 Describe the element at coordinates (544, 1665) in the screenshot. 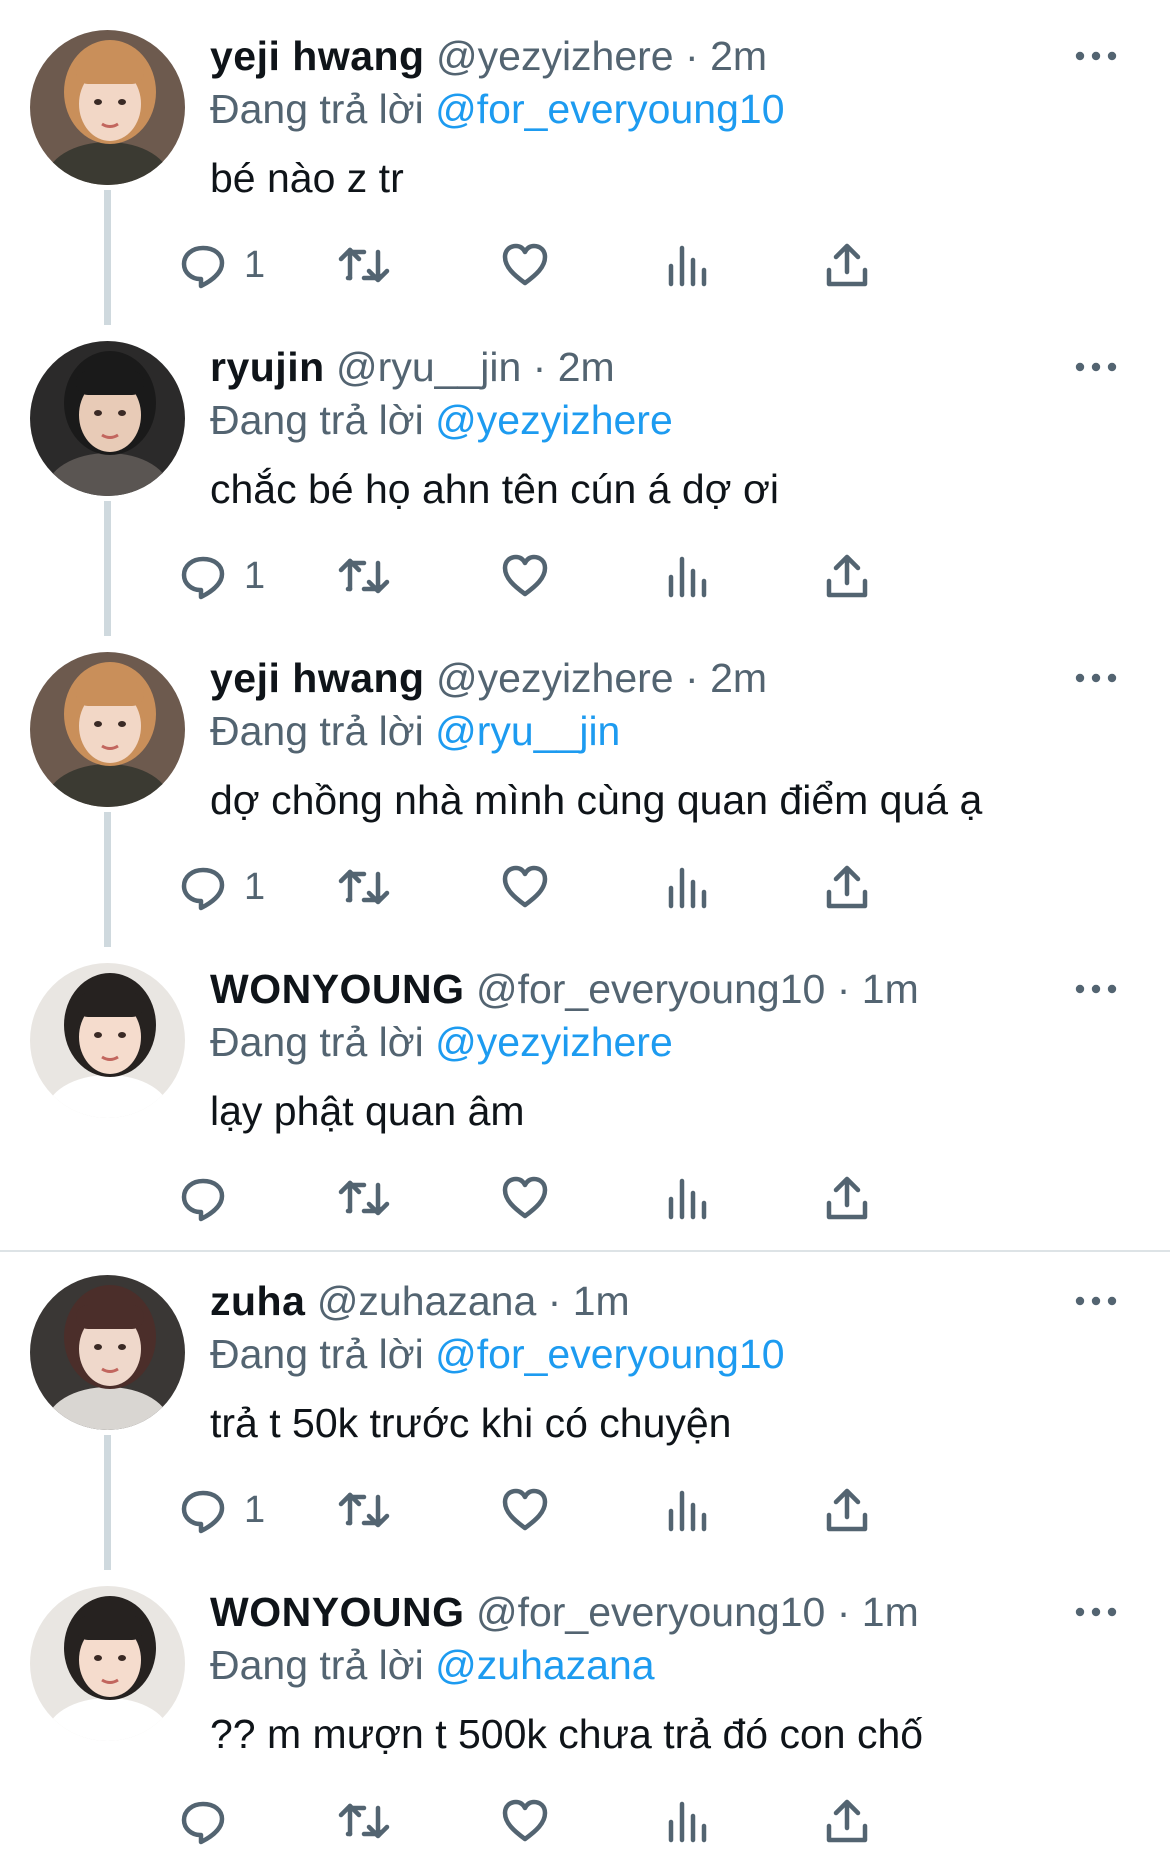

I see `replying-to-mention: @zuhazana` at that location.